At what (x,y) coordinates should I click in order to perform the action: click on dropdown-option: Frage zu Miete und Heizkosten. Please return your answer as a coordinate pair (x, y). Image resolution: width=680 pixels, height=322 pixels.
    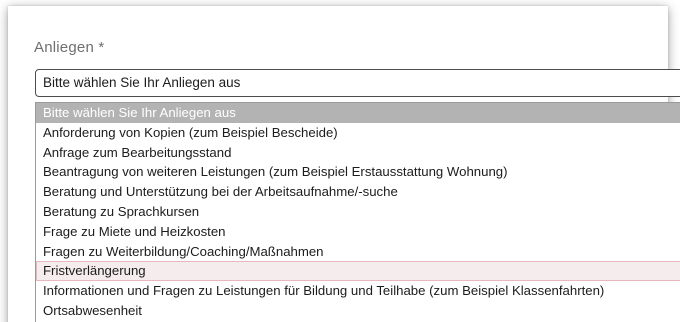
    Looking at the image, I should click on (358, 232).